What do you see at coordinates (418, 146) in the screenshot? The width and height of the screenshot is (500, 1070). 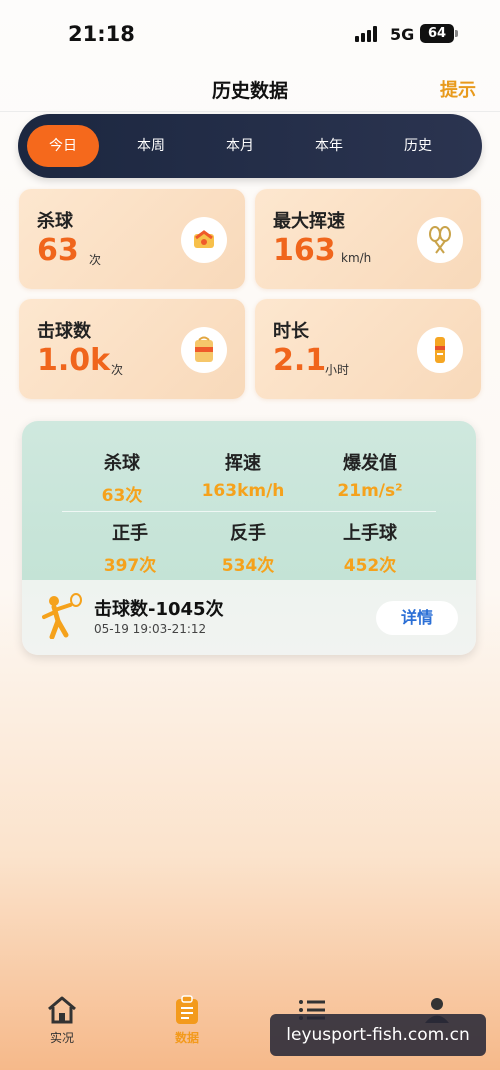 I see `tab-history: 历史` at bounding box center [418, 146].